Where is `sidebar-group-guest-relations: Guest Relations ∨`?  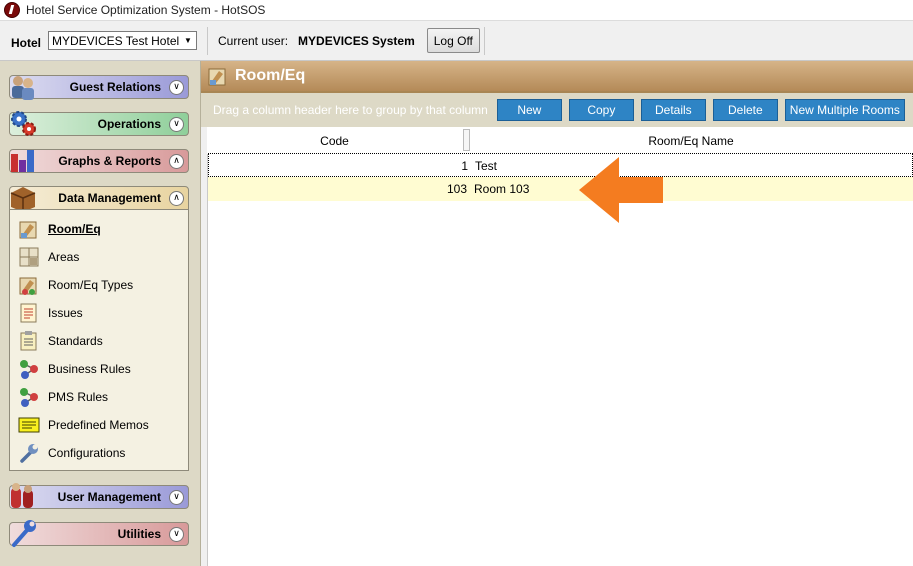
sidebar-group-guest-relations: Guest Relations ∨ is located at coordinates (99, 87).